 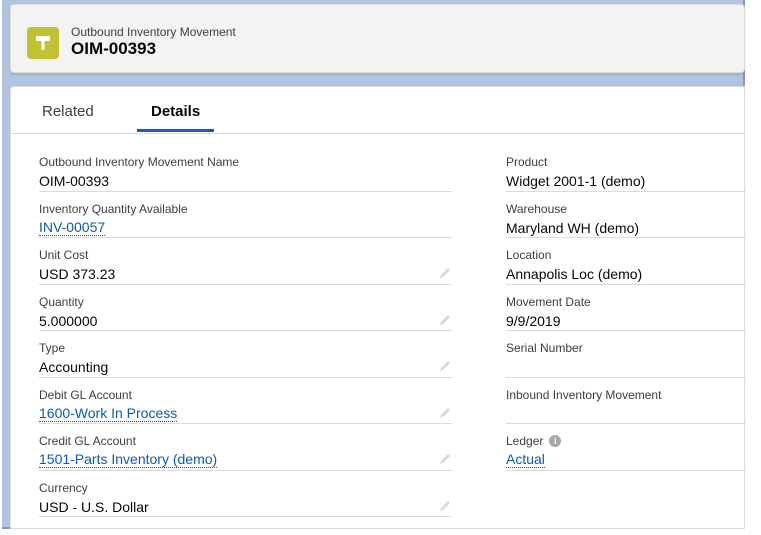 I want to click on info-icon: i, so click(x=555, y=441).